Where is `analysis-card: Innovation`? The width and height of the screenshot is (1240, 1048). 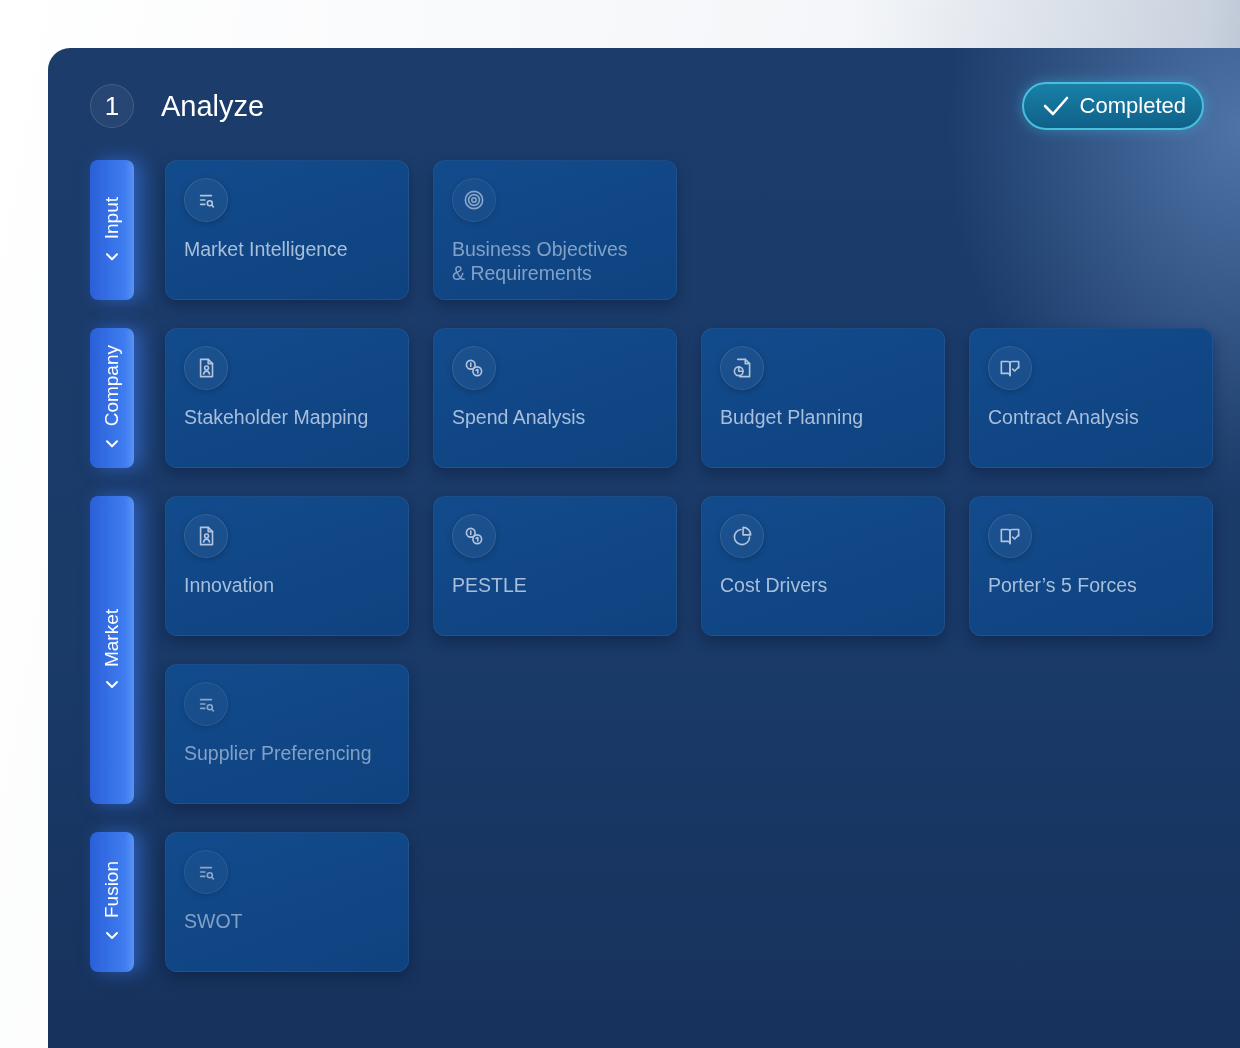
analysis-card: Innovation is located at coordinates (287, 566).